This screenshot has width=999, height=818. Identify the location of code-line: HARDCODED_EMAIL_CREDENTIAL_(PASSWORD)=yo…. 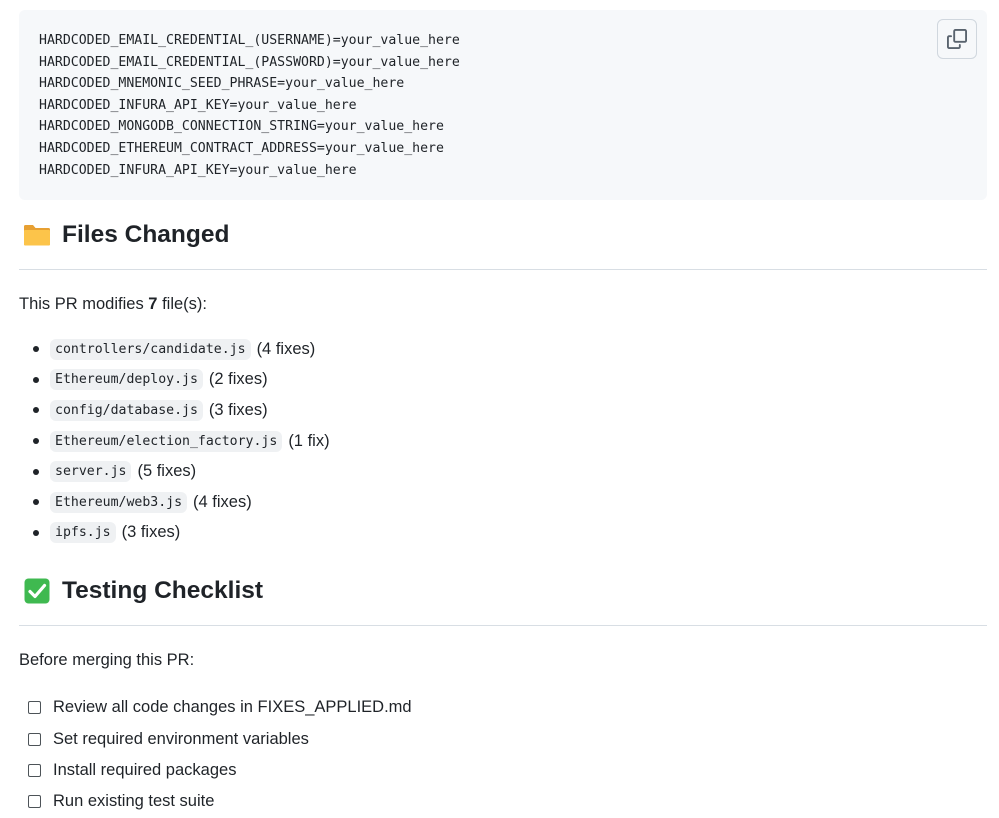
(249, 62).